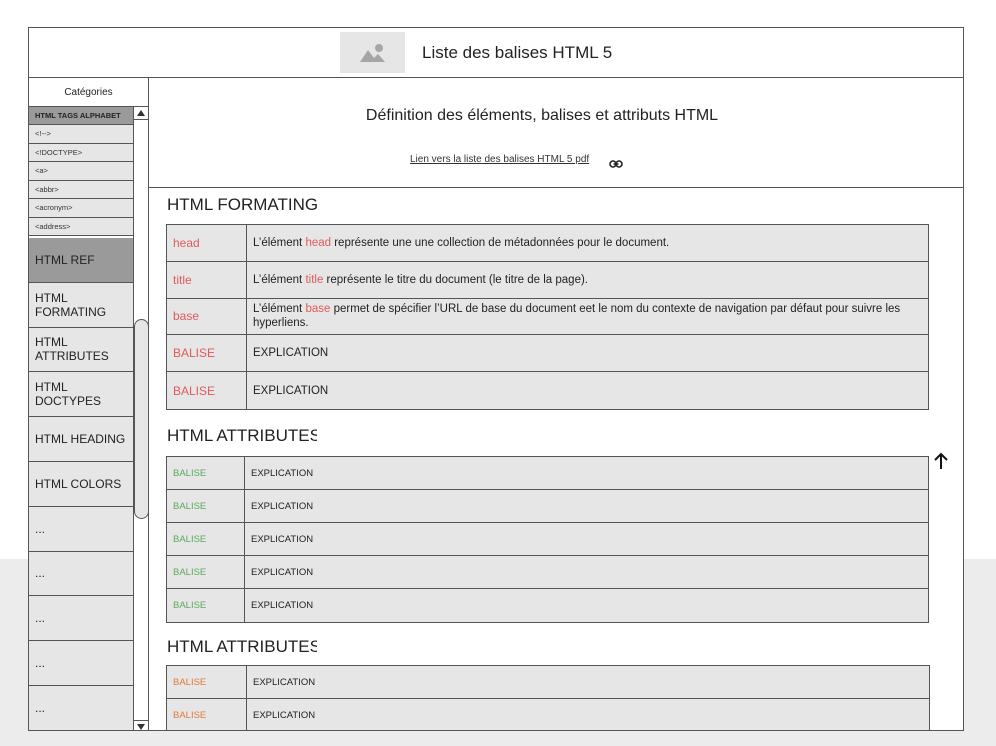 The width and height of the screenshot is (996, 746). I want to click on alphabet-item-abbr: <abbr>, so click(81, 189).